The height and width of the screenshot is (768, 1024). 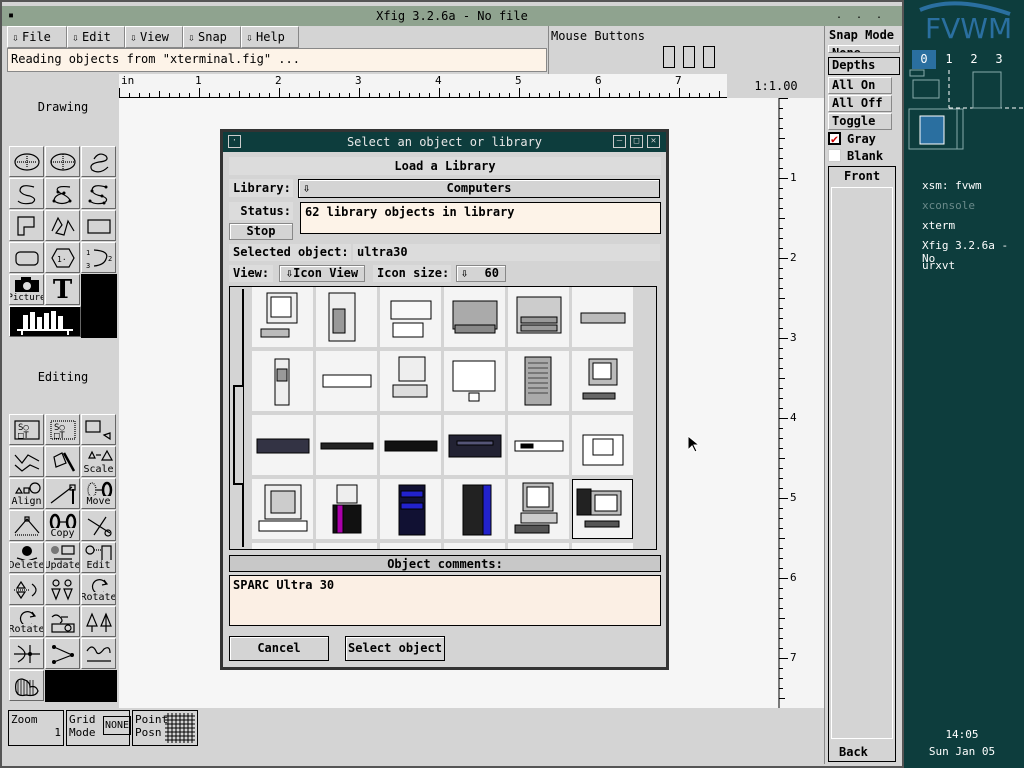 I want to click on pager, so click(x=966, y=110).